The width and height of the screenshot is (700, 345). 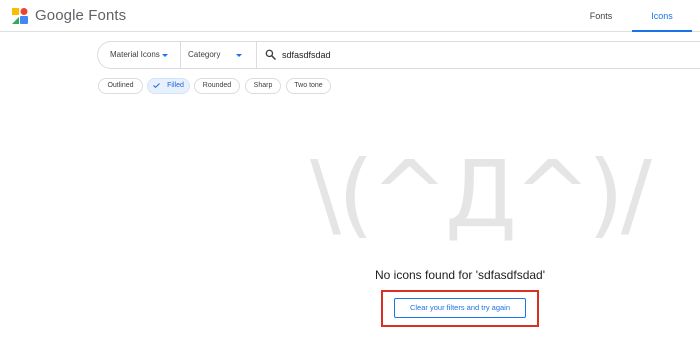 I want to click on clear-filters-button: Clear your filters and try again, so click(x=460, y=308).